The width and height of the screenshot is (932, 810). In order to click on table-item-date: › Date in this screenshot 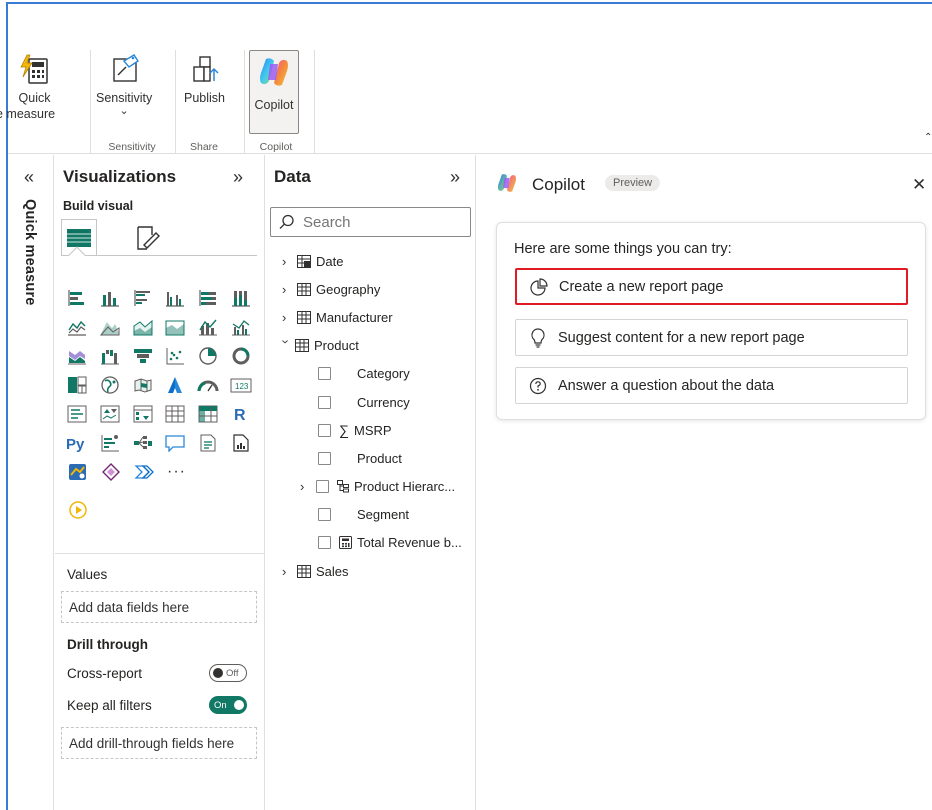, I will do `click(312, 261)`.